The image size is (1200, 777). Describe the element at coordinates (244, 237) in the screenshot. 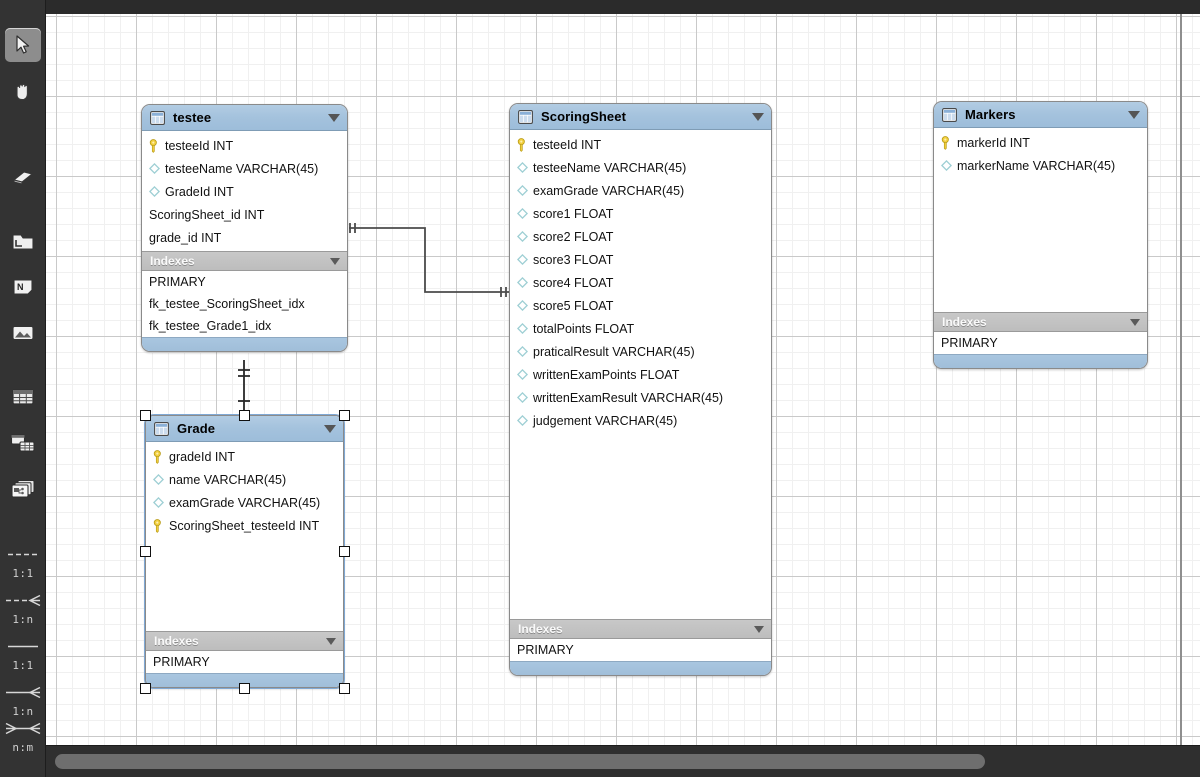

I see `column-row: grade_id INT` at that location.